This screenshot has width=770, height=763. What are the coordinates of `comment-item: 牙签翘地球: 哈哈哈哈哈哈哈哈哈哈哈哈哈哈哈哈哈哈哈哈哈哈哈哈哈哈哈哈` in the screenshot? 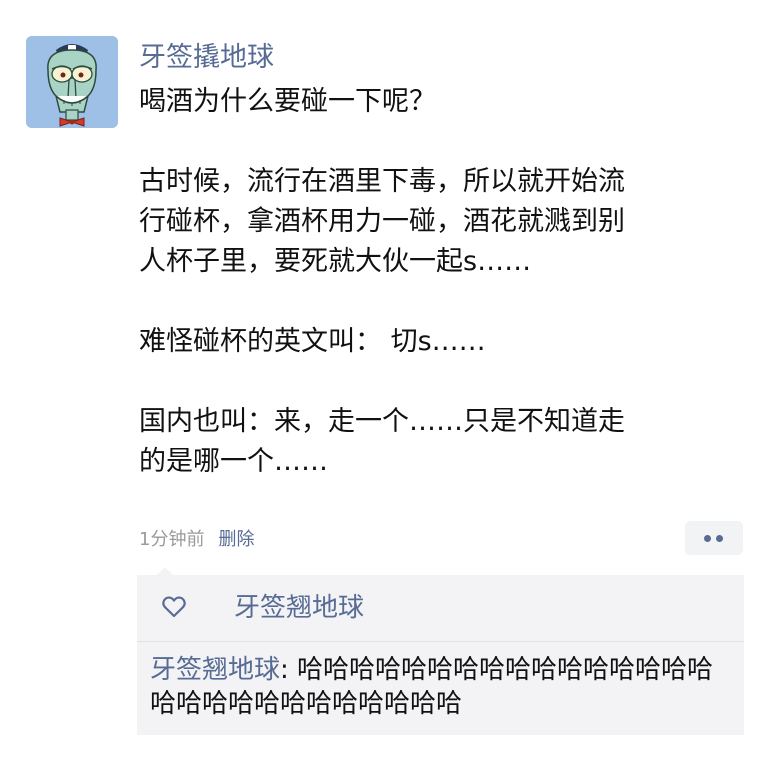 It's located at (442, 687).